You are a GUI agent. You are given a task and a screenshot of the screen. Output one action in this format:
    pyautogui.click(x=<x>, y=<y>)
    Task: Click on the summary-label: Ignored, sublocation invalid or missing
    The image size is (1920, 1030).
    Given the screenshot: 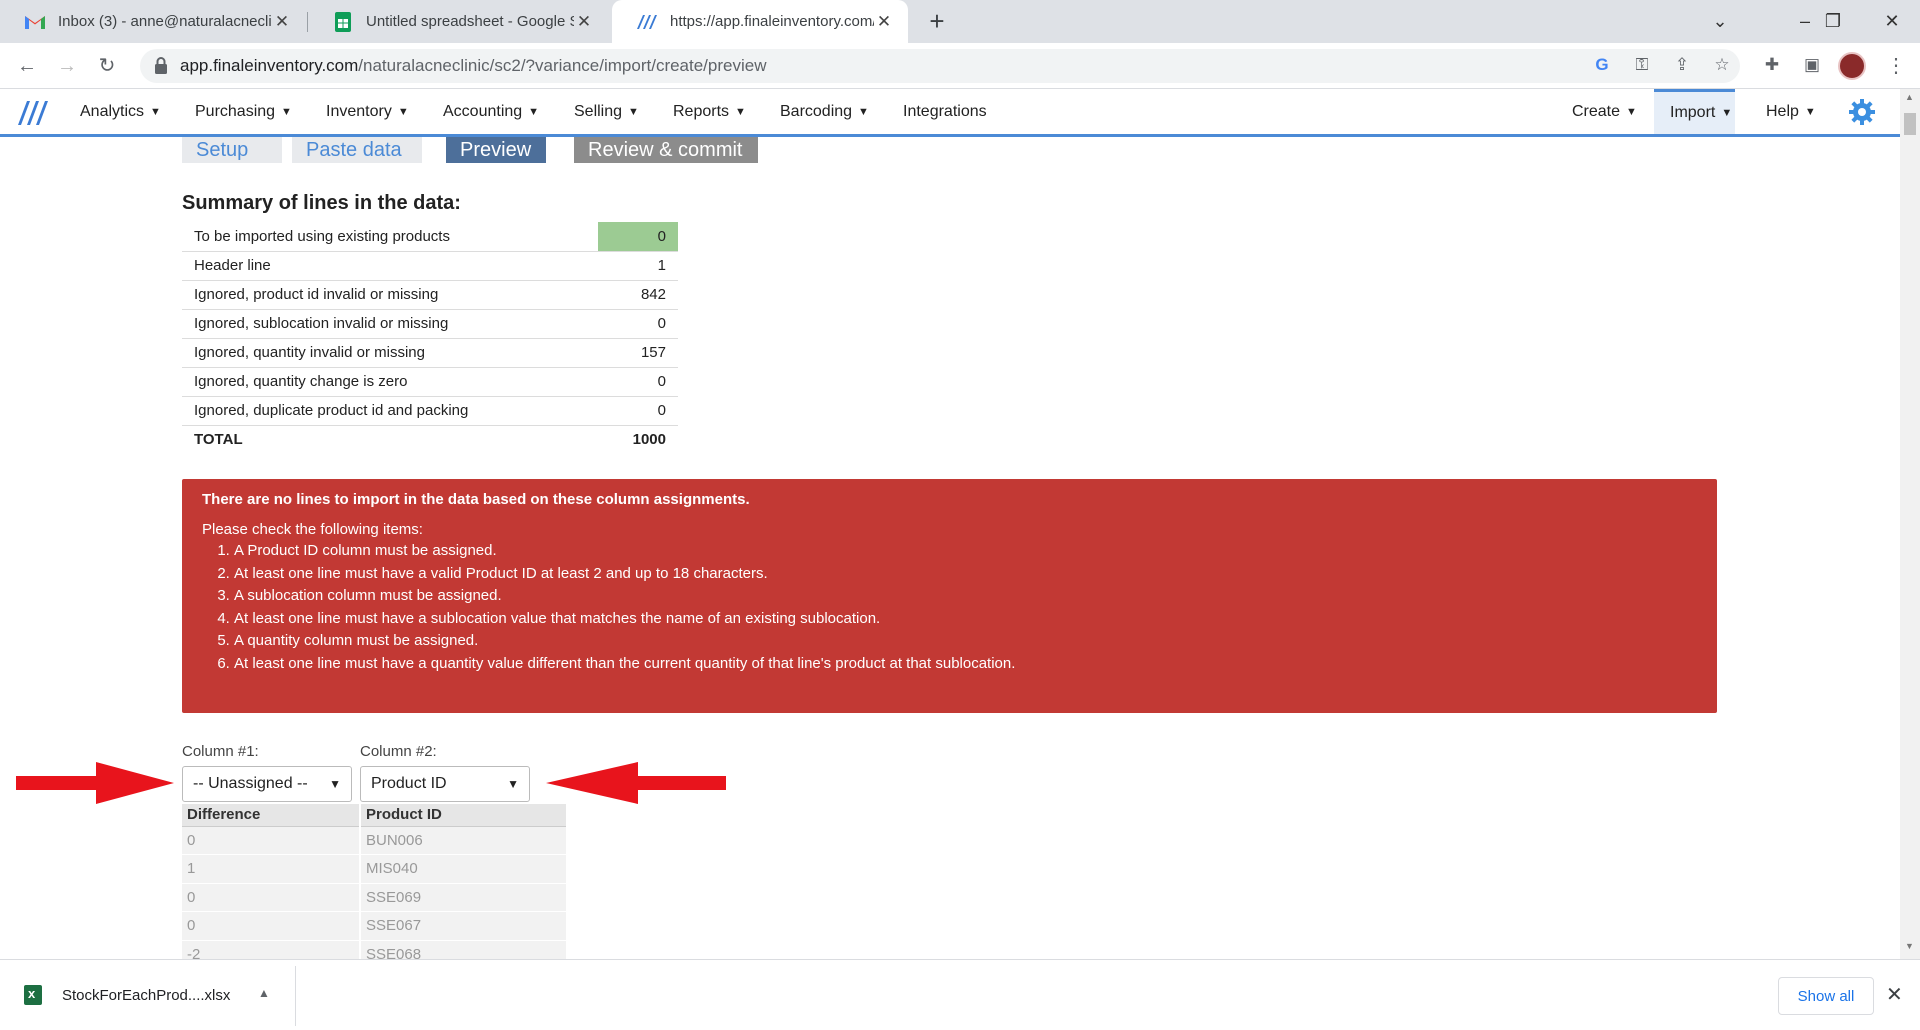 What is the action you would take?
    pyautogui.click(x=390, y=324)
    